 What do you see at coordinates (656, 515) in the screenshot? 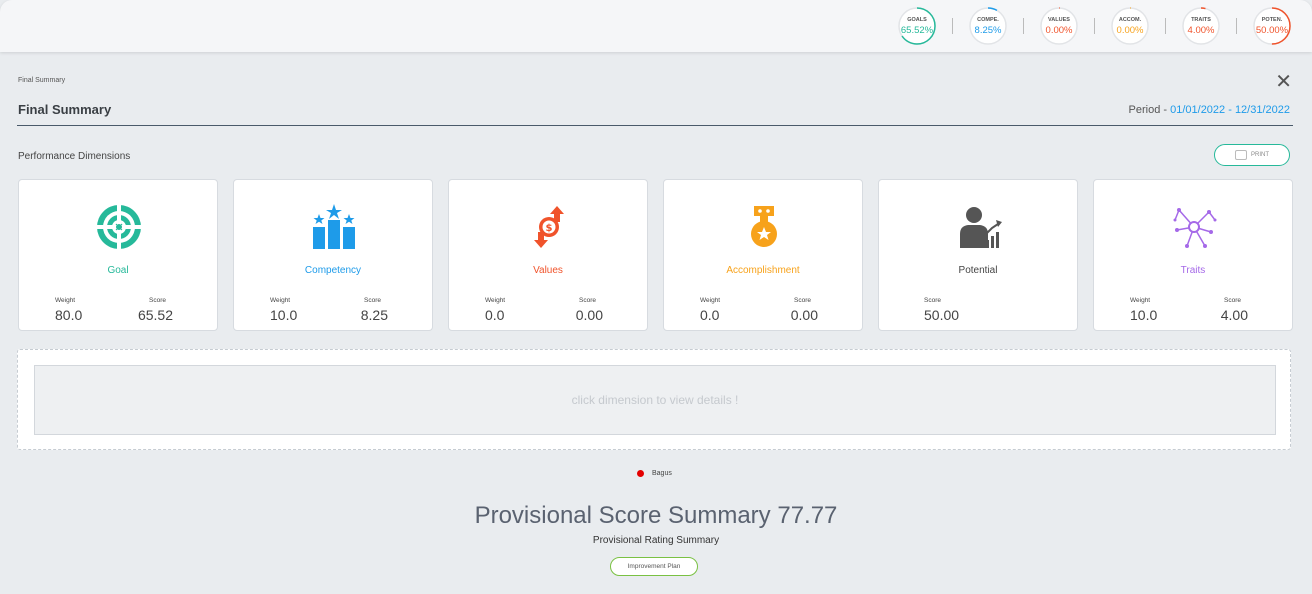
I see `provisional-score-summary: Provisional Score Summary 77.77` at bounding box center [656, 515].